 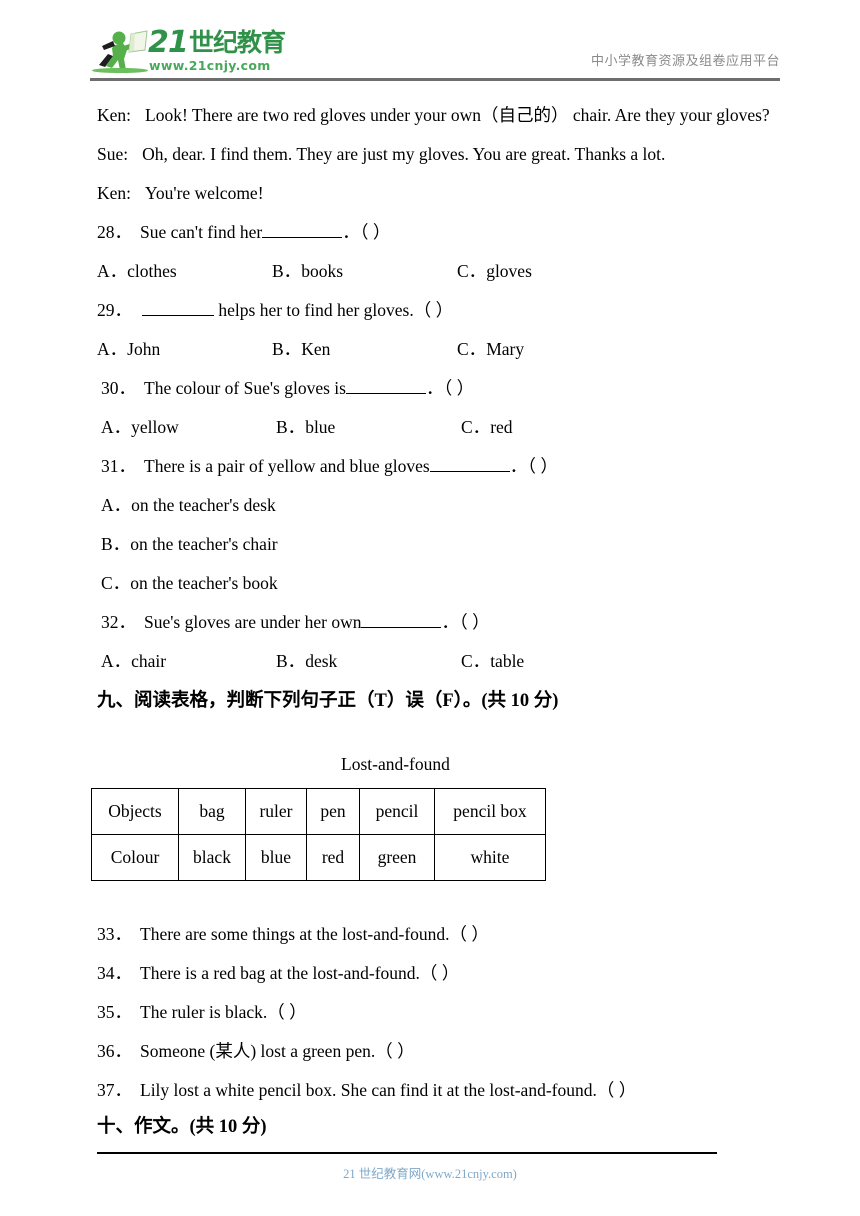 What do you see at coordinates (437, 583) in the screenshot?
I see `option-row: C．on the teacher's book` at bounding box center [437, 583].